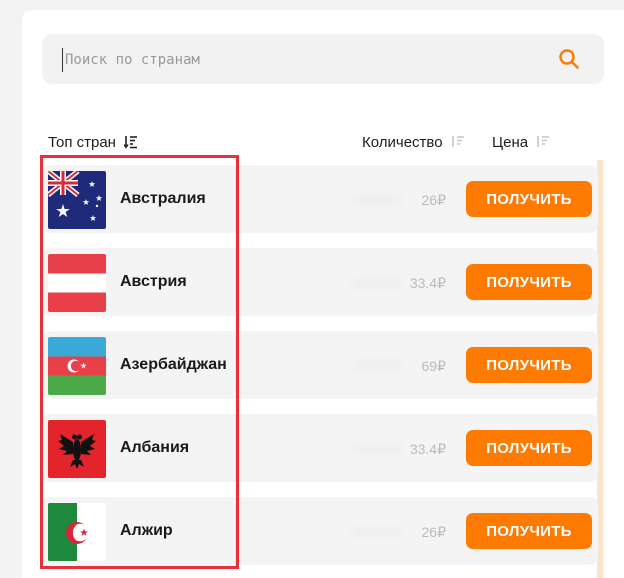 This screenshot has width=624, height=578. I want to click on country-name: Алжир, so click(146, 530).